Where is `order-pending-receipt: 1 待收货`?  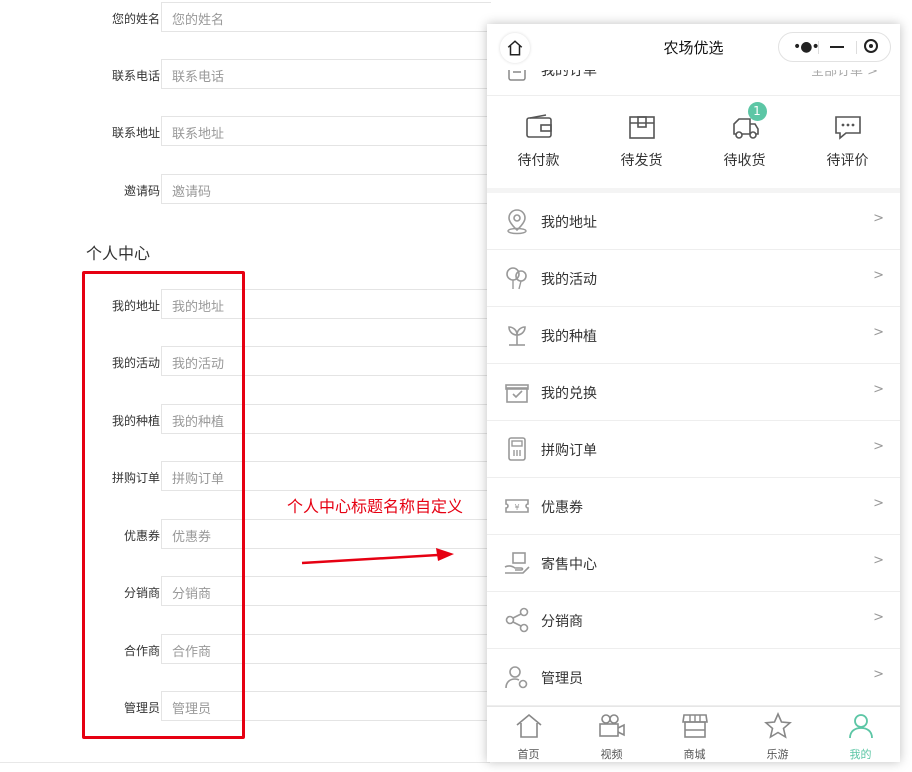 order-pending-receipt: 1 待收货 is located at coordinates (744, 136).